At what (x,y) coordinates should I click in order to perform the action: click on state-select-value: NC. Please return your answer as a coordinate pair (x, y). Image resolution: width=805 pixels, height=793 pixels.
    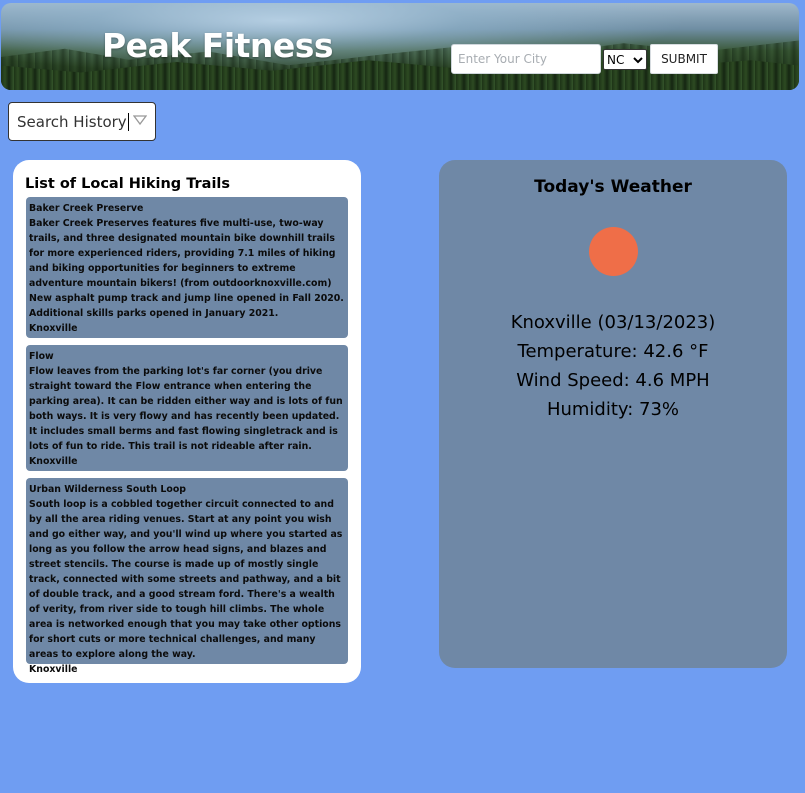
    Looking at the image, I should click on (616, 59).